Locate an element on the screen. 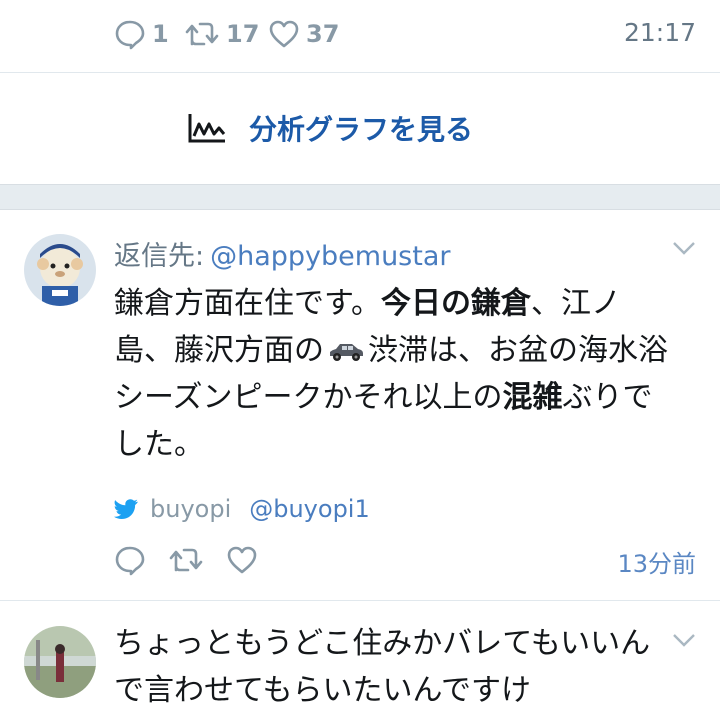  tweet-text: ちょっともうどこ住みかバレてもいいんで言わせてもらいたいんですけ is located at coordinates (382, 667).